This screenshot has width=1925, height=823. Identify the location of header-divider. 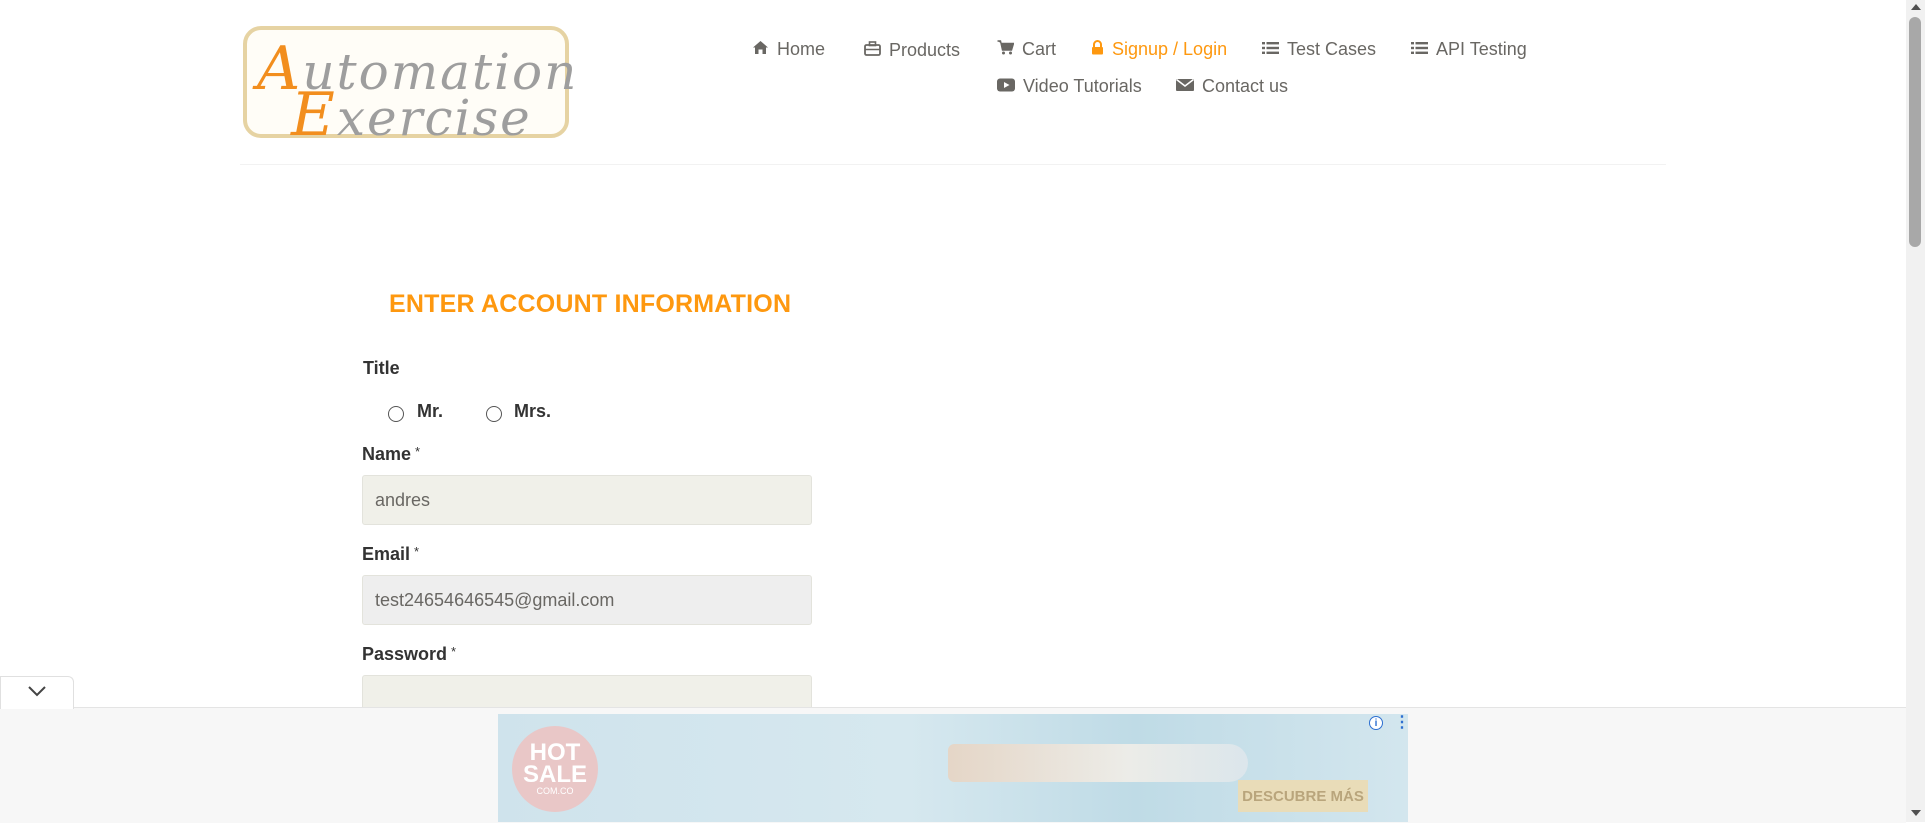
(953, 164).